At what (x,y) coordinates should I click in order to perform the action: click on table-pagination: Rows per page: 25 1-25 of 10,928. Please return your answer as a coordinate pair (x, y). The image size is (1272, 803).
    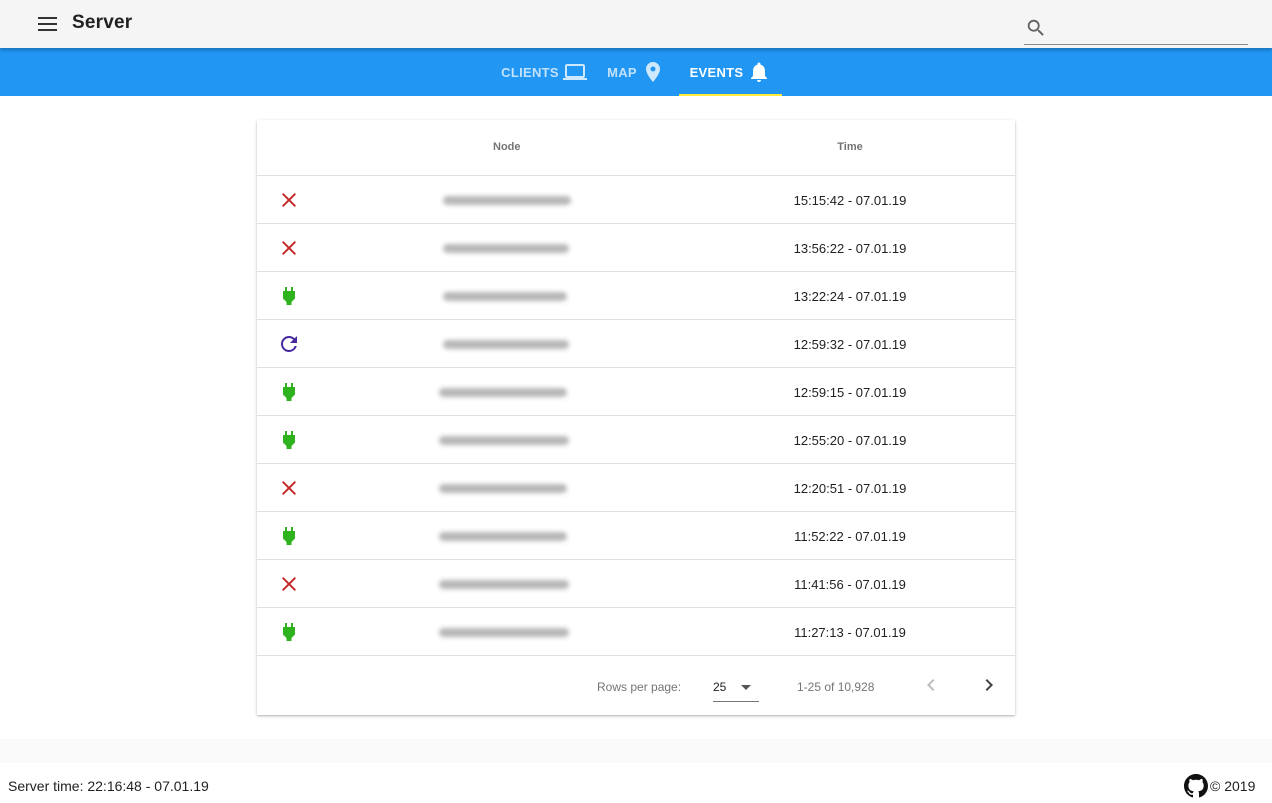
    Looking at the image, I should click on (636, 685).